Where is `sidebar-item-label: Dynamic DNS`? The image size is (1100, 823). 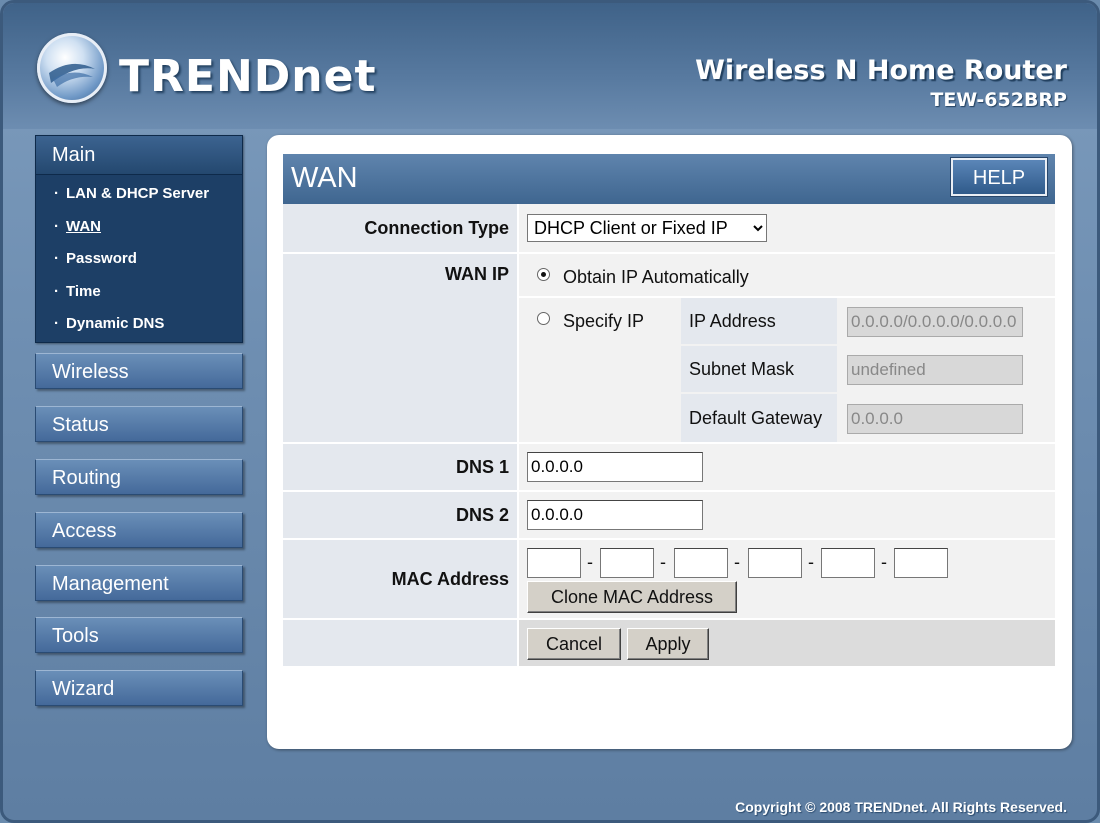 sidebar-item-label: Dynamic DNS is located at coordinates (115, 323).